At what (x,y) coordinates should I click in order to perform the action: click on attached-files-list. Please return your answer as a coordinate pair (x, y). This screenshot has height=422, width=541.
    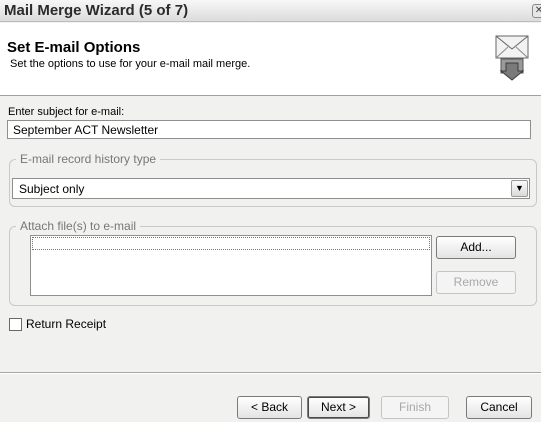
    Looking at the image, I should click on (231, 265).